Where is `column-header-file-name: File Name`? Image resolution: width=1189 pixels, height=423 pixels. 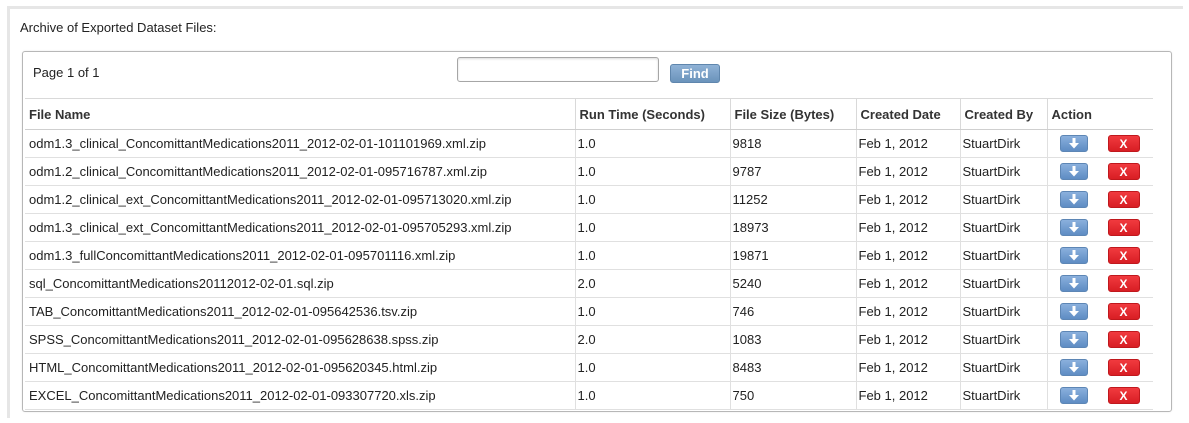 column-header-file-name: File Name is located at coordinates (300, 114).